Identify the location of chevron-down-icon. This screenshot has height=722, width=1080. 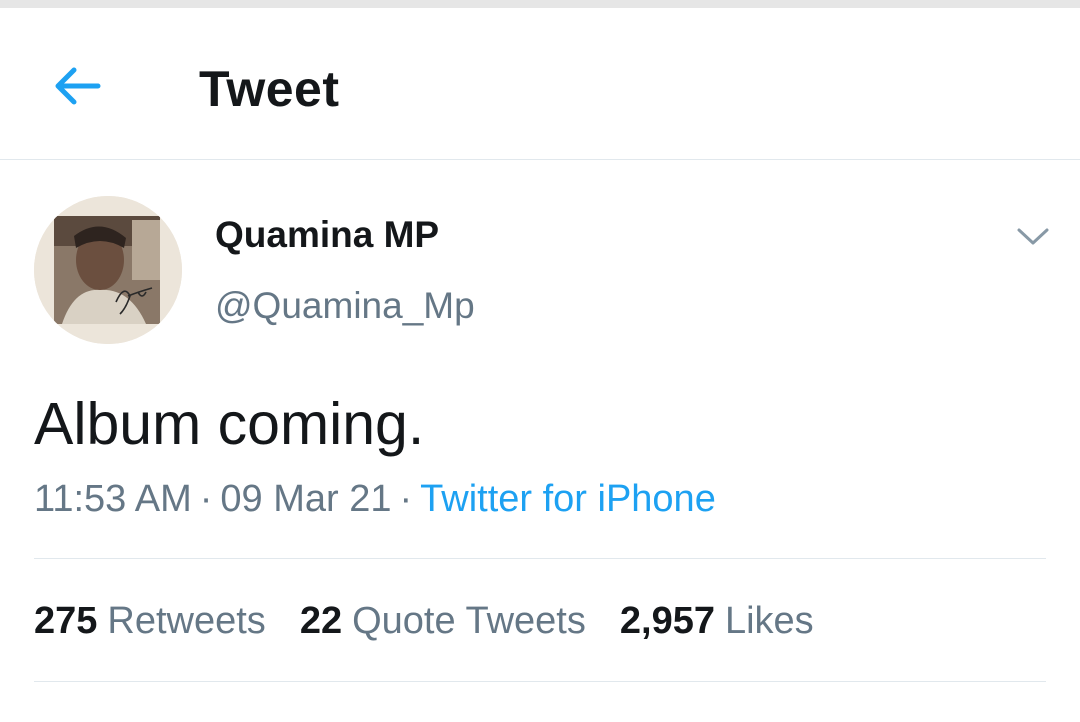
(1033, 236).